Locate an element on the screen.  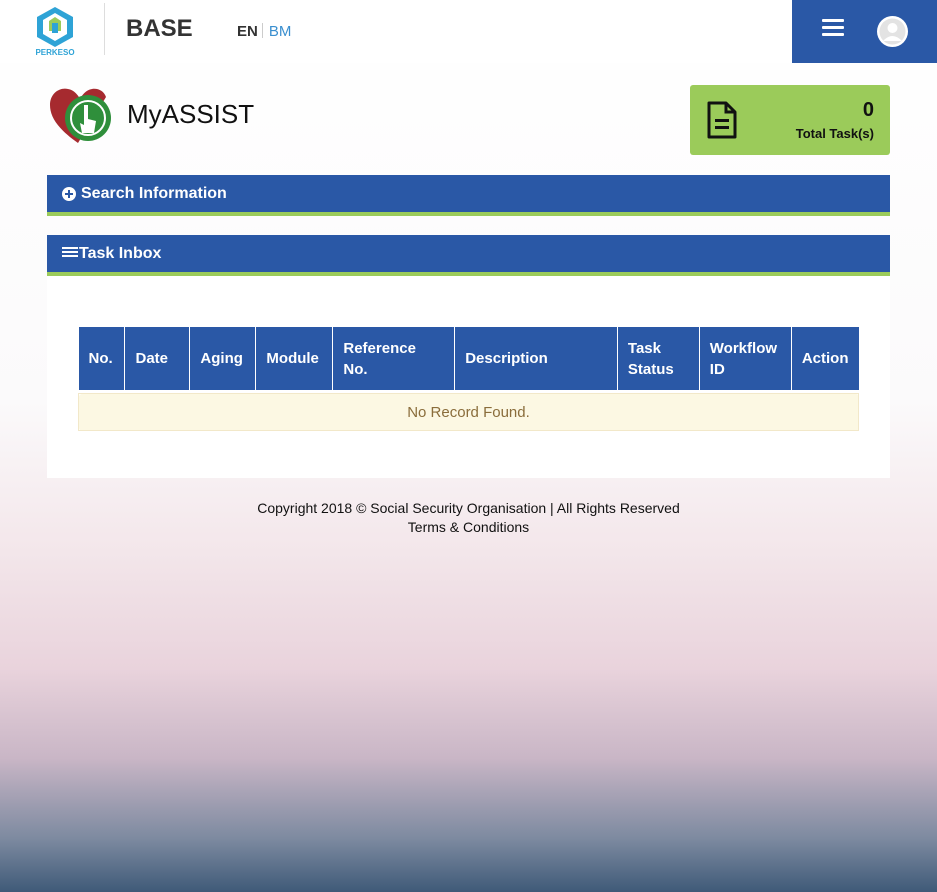
perkeso-logo: PERKESO is located at coordinates (55, 31).